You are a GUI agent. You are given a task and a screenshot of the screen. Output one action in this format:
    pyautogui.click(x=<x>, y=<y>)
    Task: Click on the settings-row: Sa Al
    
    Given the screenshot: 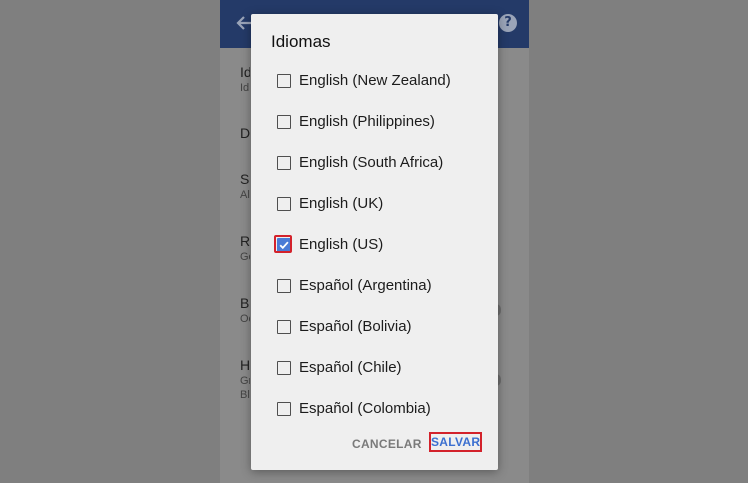 What is the action you would take?
    pyautogui.click(x=245, y=186)
    